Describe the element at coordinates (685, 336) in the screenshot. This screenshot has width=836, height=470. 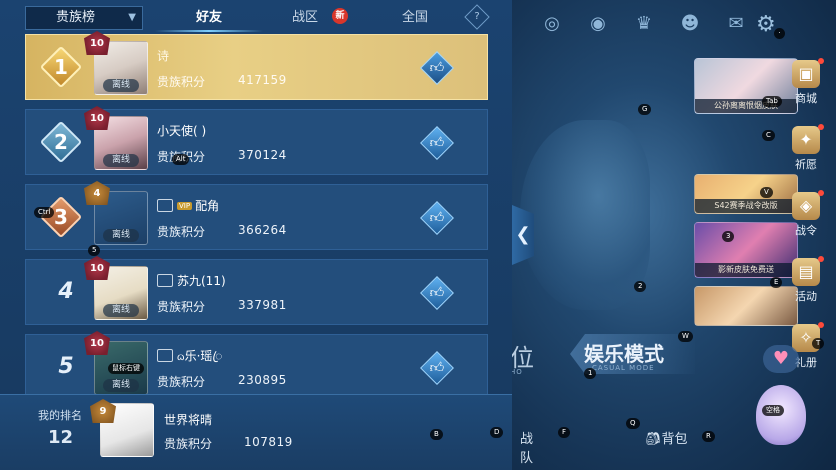
I see `key-hint-w: W` at that location.